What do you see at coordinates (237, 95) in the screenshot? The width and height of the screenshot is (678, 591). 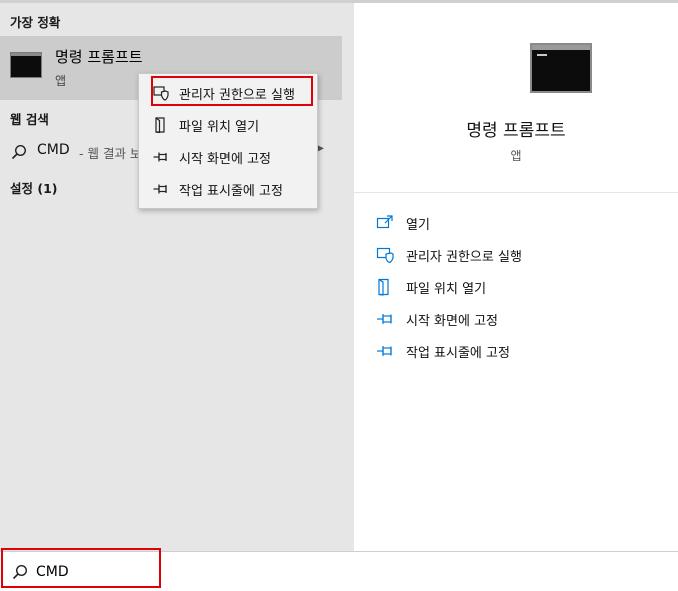 I see `context-menu-run-as-admin-label: 관리자 권한으로 실행` at bounding box center [237, 95].